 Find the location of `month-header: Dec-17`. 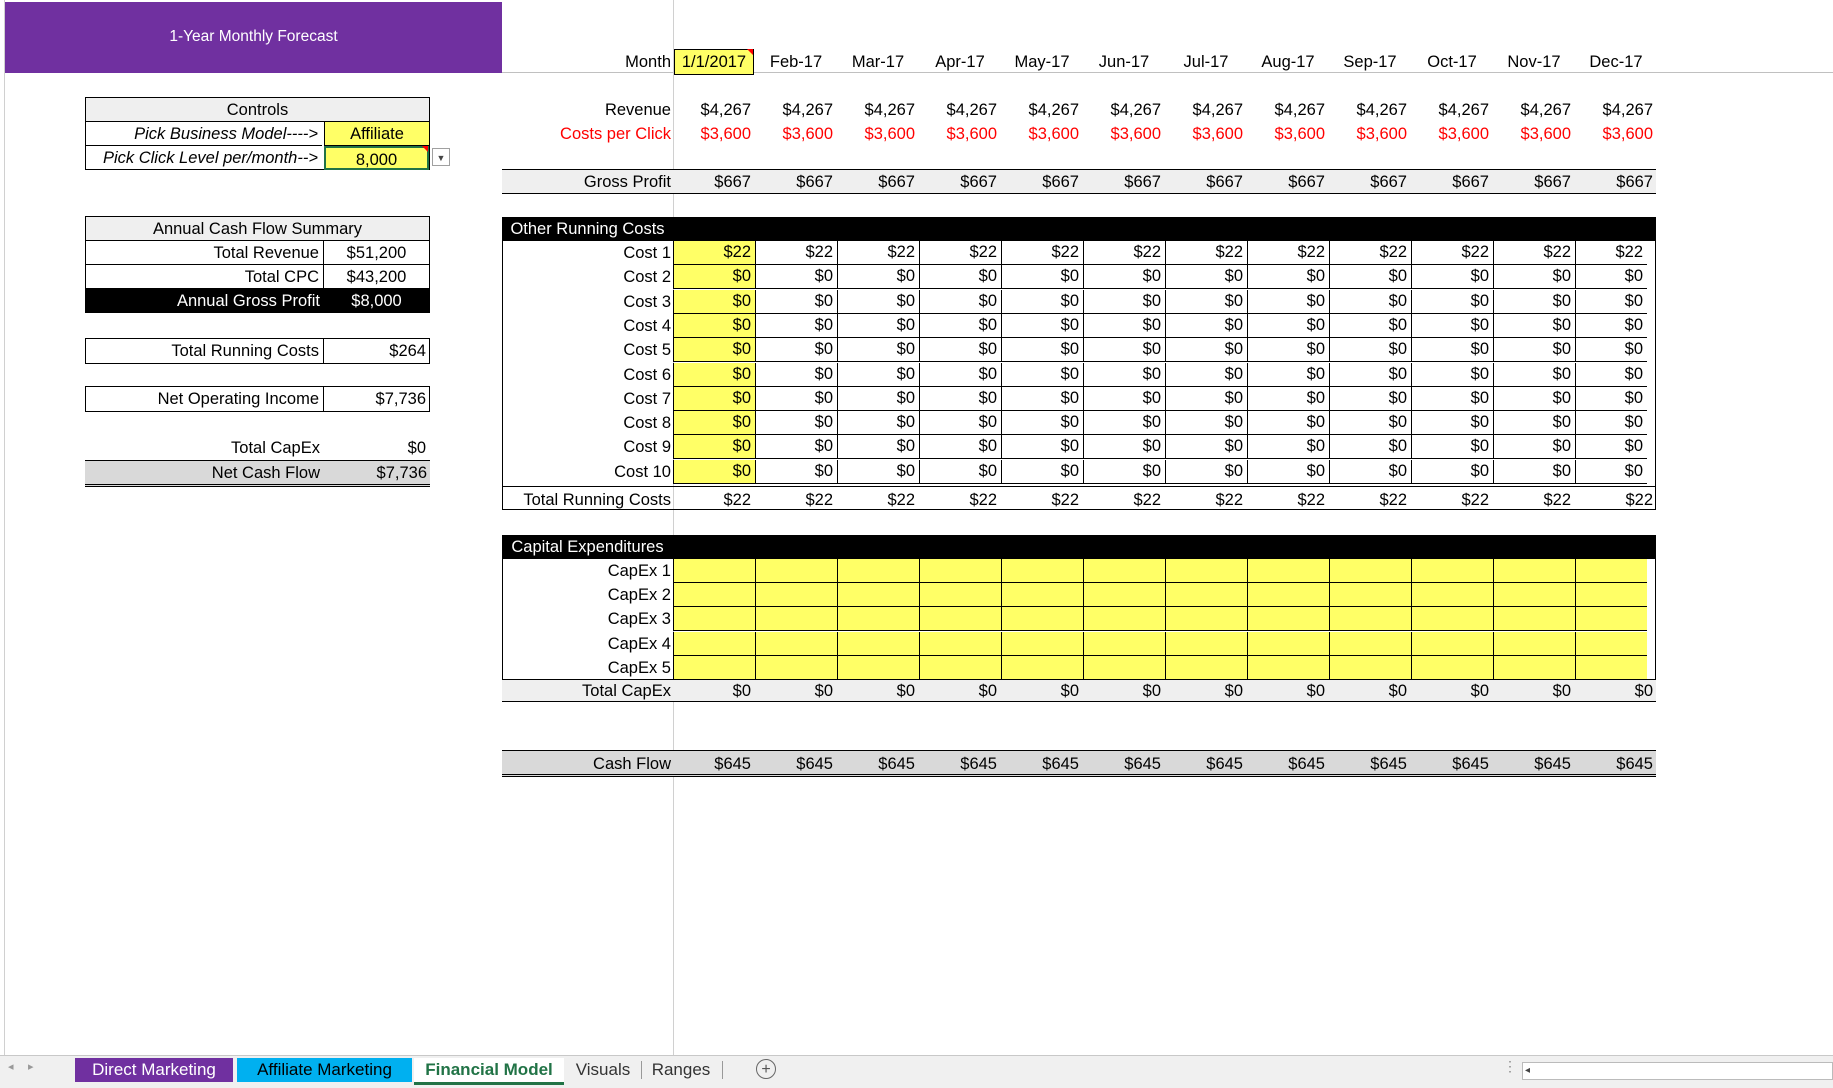

month-header: Dec-17 is located at coordinates (1616, 62).